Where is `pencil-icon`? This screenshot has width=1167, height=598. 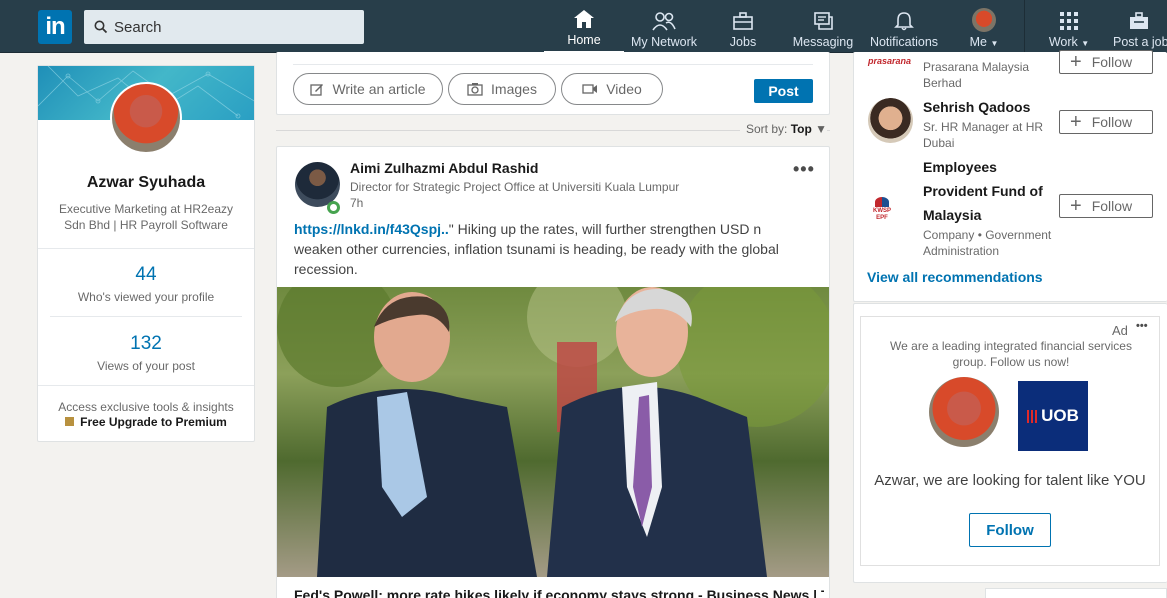 pencil-icon is located at coordinates (317, 90).